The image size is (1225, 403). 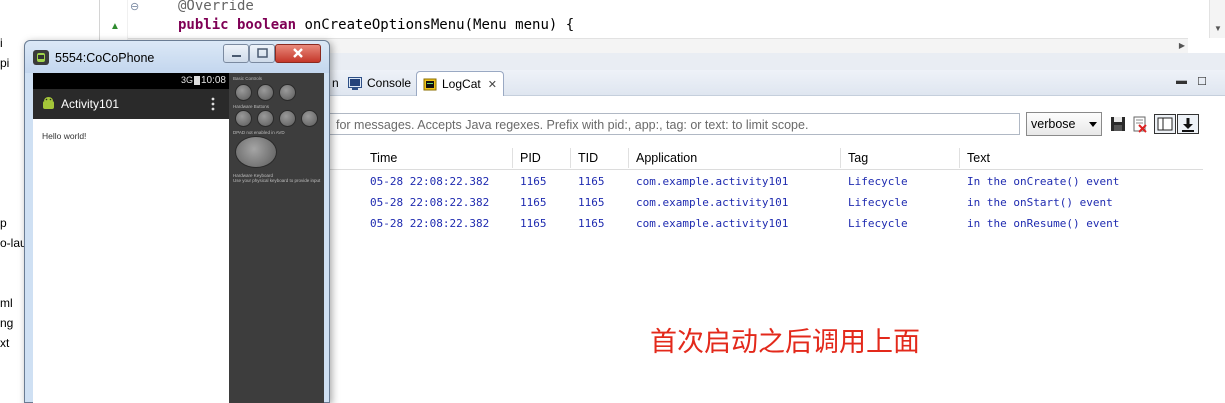 What do you see at coordinates (298, 53) in the screenshot?
I see `close-window-button` at bounding box center [298, 53].